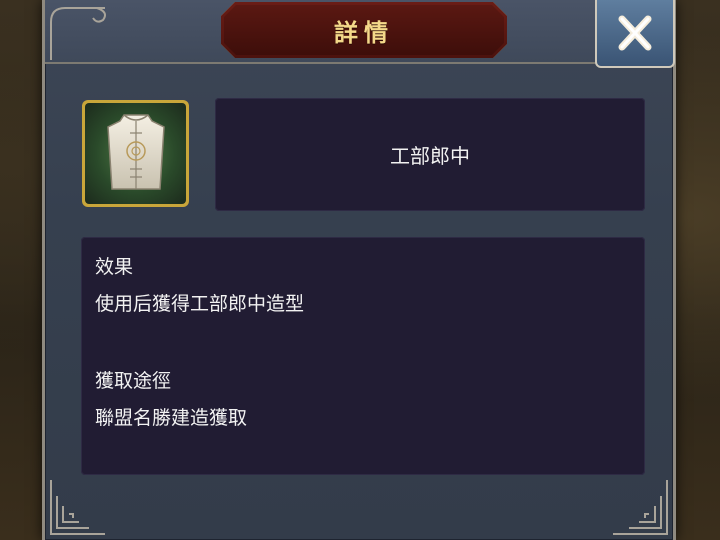 The height and width of the screenshot is (540, 720). I want to click on source-heading: 獲取途徑, so click(133, 381).